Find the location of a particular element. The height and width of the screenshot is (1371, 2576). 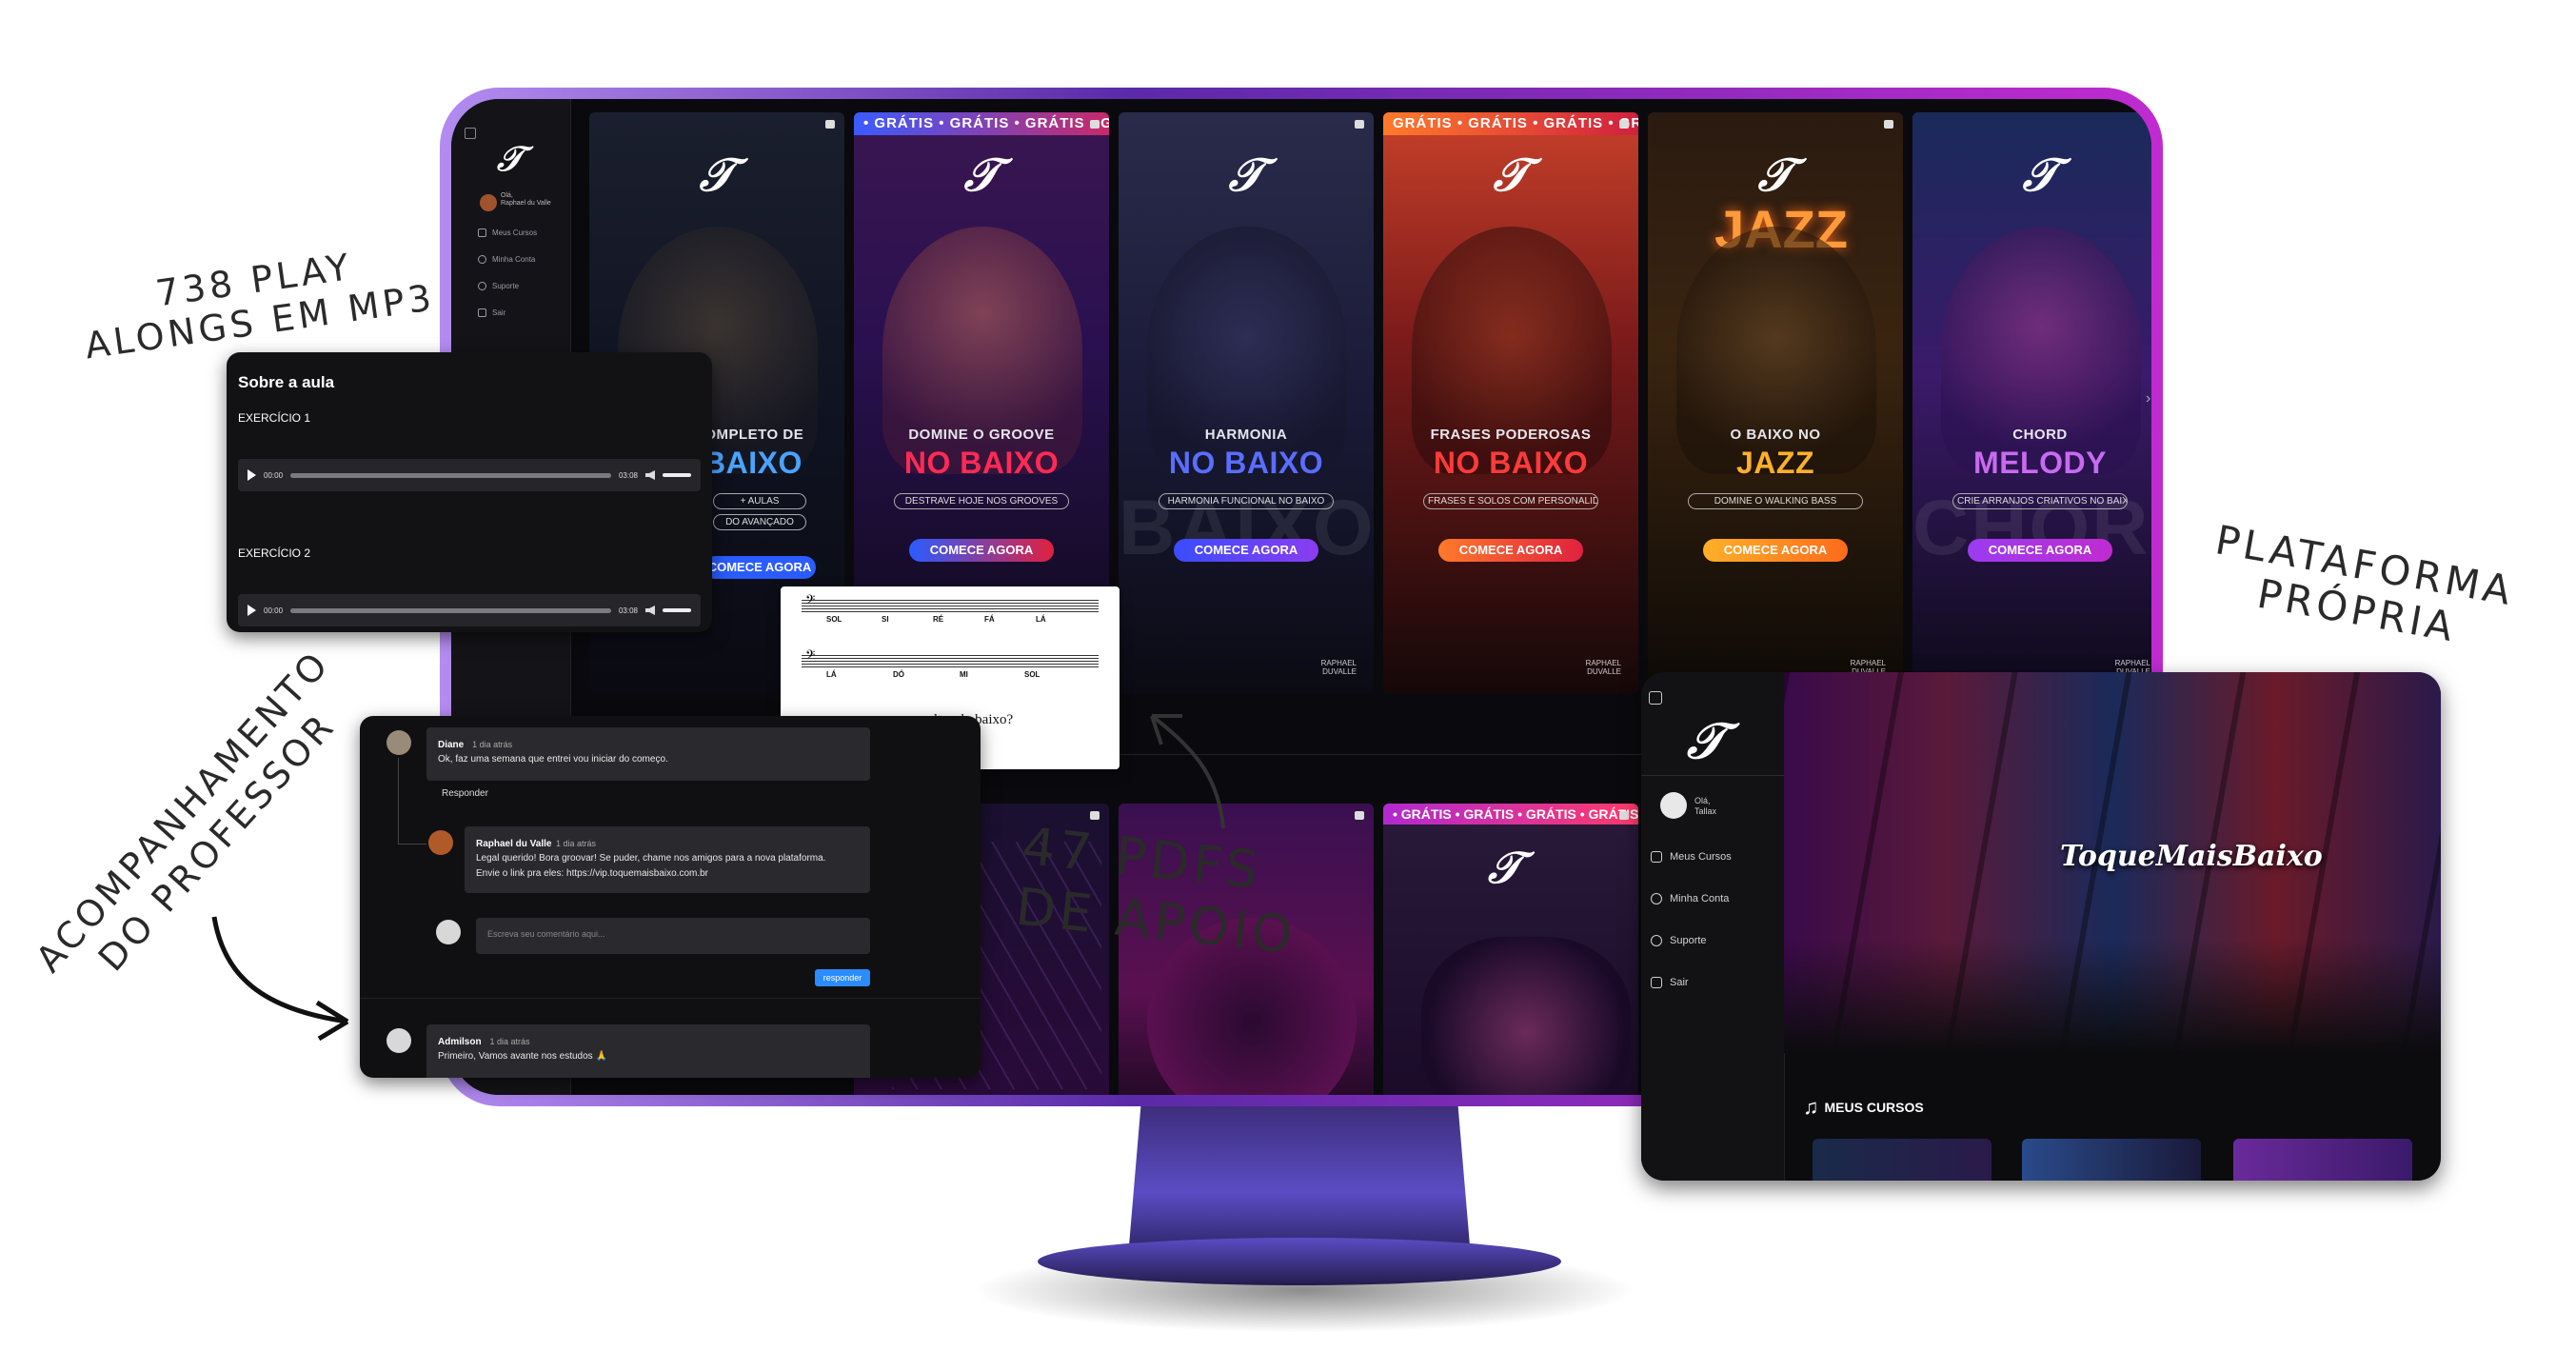

card-title: NO BAIXO is located at coordinates (982, 463).